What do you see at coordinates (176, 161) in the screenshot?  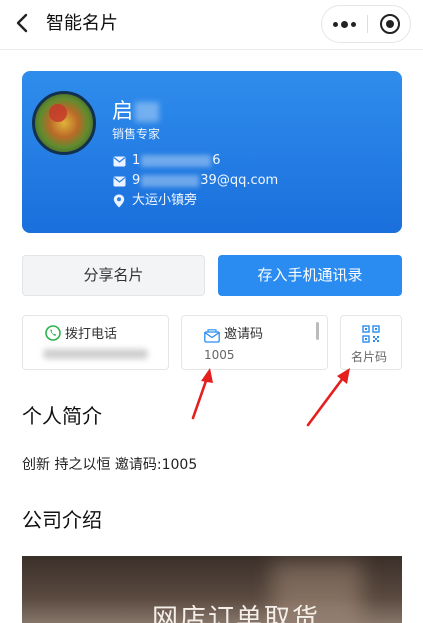 I see `phone-blur` at bounding box center [176, 161].